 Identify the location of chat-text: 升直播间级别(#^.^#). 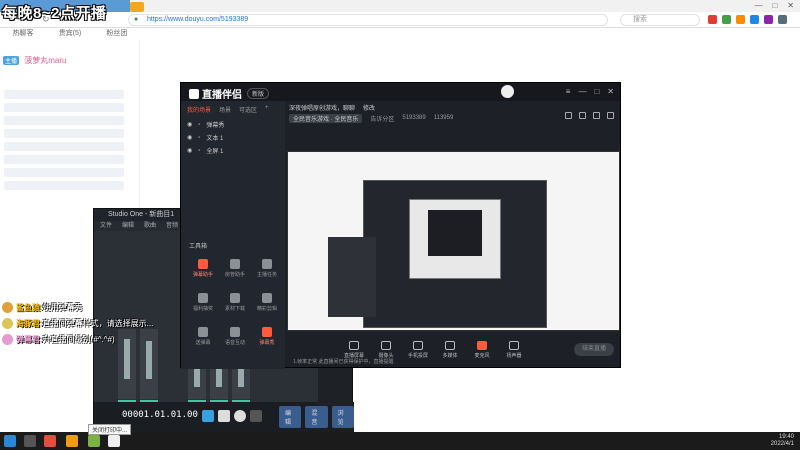
(78, 339).